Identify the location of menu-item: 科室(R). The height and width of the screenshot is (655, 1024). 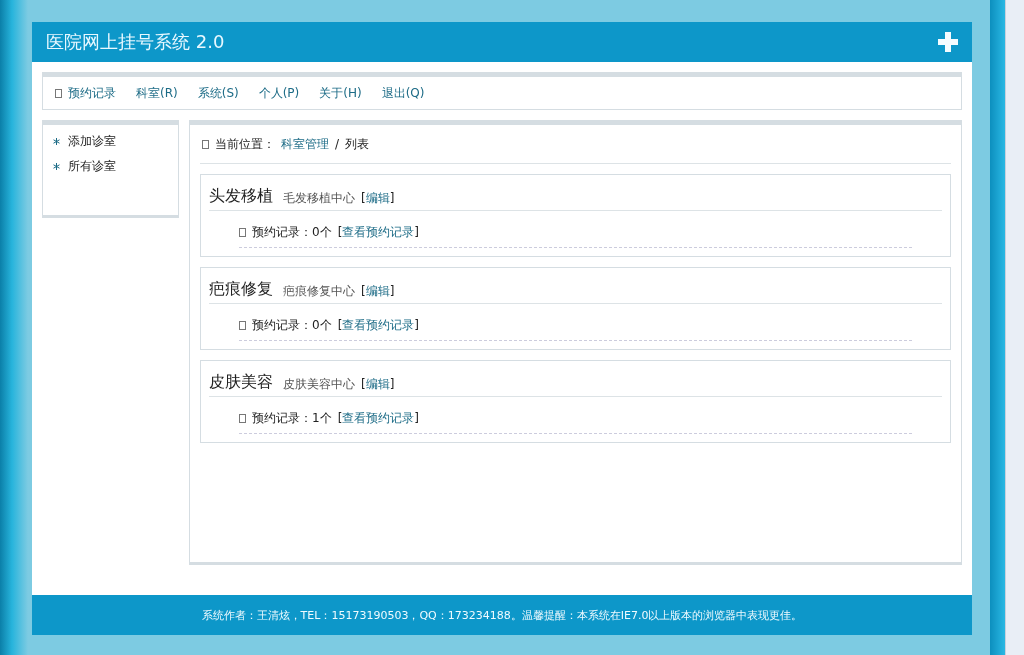
(157, 93).